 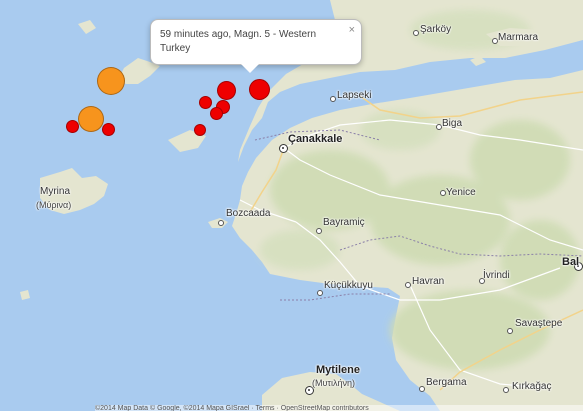 What do you see at coordinates (436, 29) in the screenshot?
I see `label-sarkoy: Şarköy` at bounding box center [436, 29].